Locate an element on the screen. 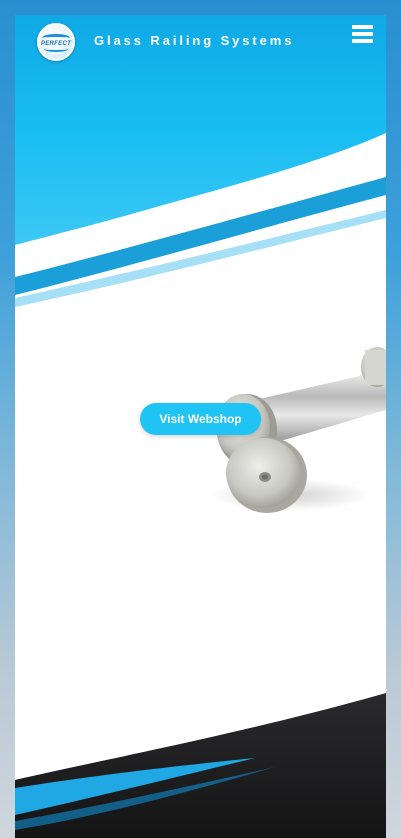 The height and width of the screenshot is (838, 401). logo-swoosh-bottom-icon is located at coordinates (56, 49).